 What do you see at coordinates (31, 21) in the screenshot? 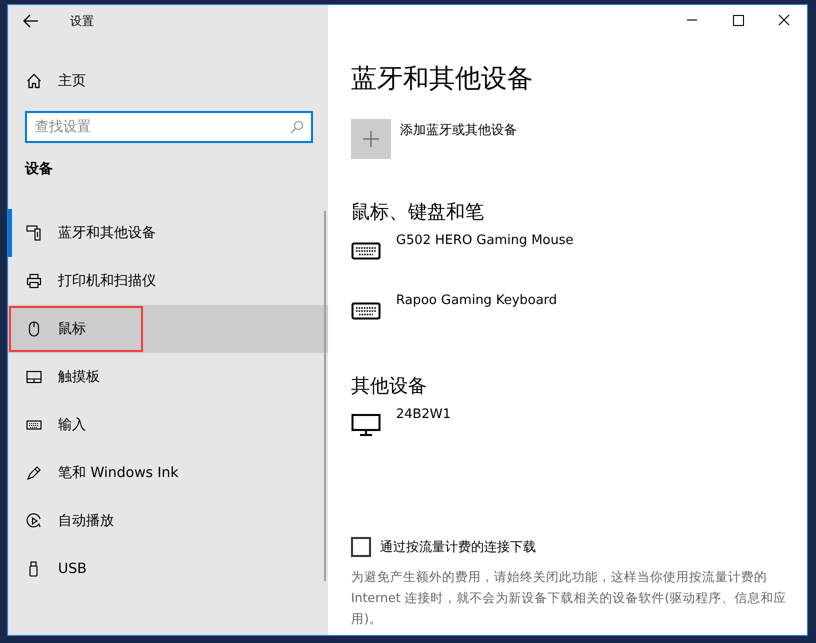
I see `back-icon` at bounding box center [31, 21].